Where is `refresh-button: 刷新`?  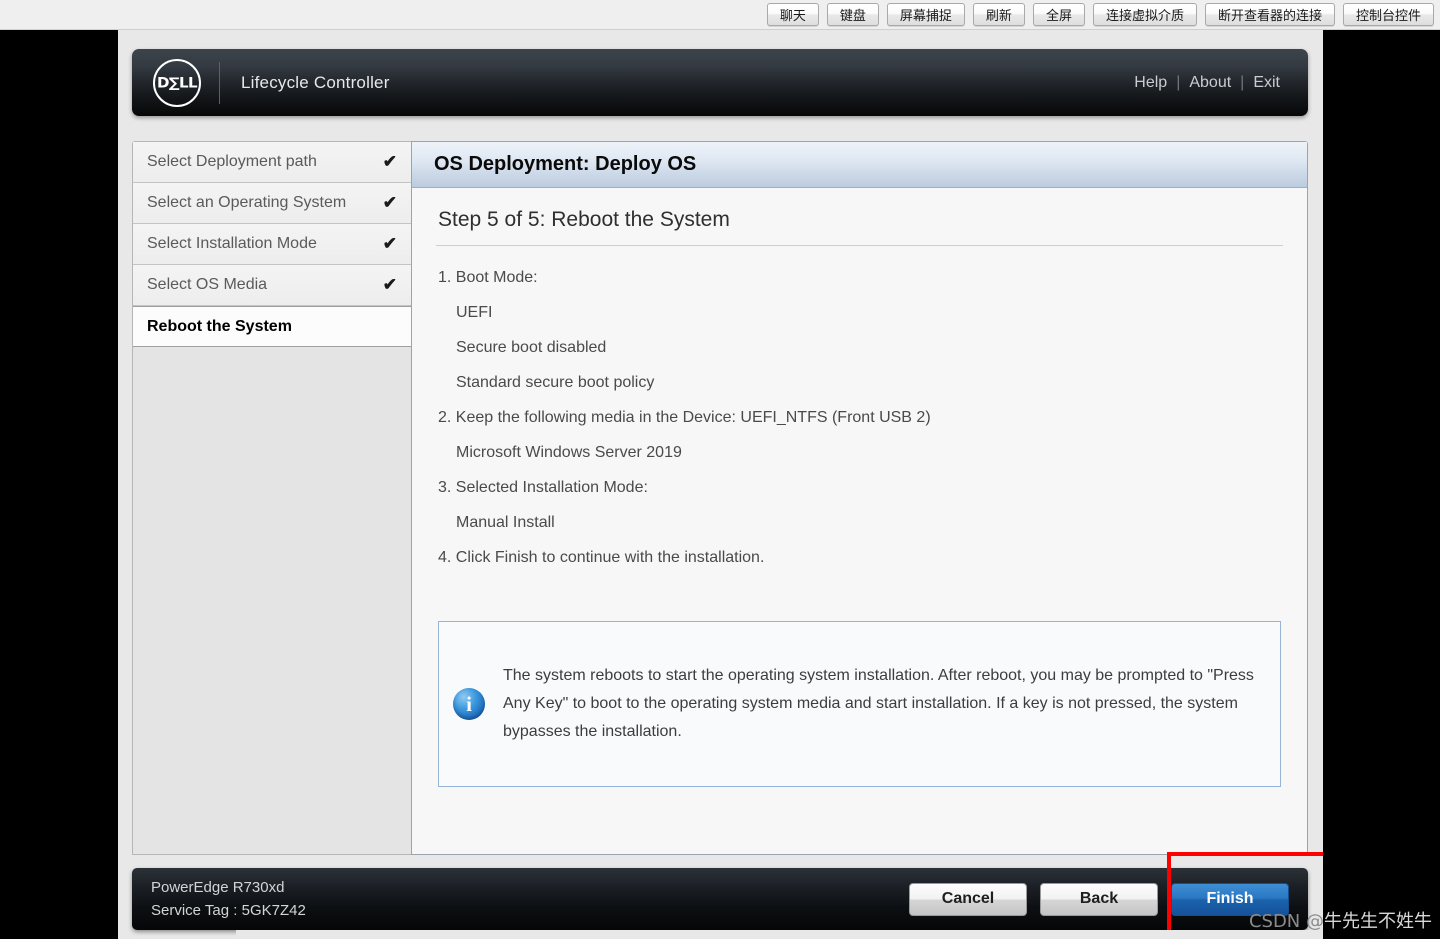 refresh-button: 刷新 is located at coordinates (998, 14).